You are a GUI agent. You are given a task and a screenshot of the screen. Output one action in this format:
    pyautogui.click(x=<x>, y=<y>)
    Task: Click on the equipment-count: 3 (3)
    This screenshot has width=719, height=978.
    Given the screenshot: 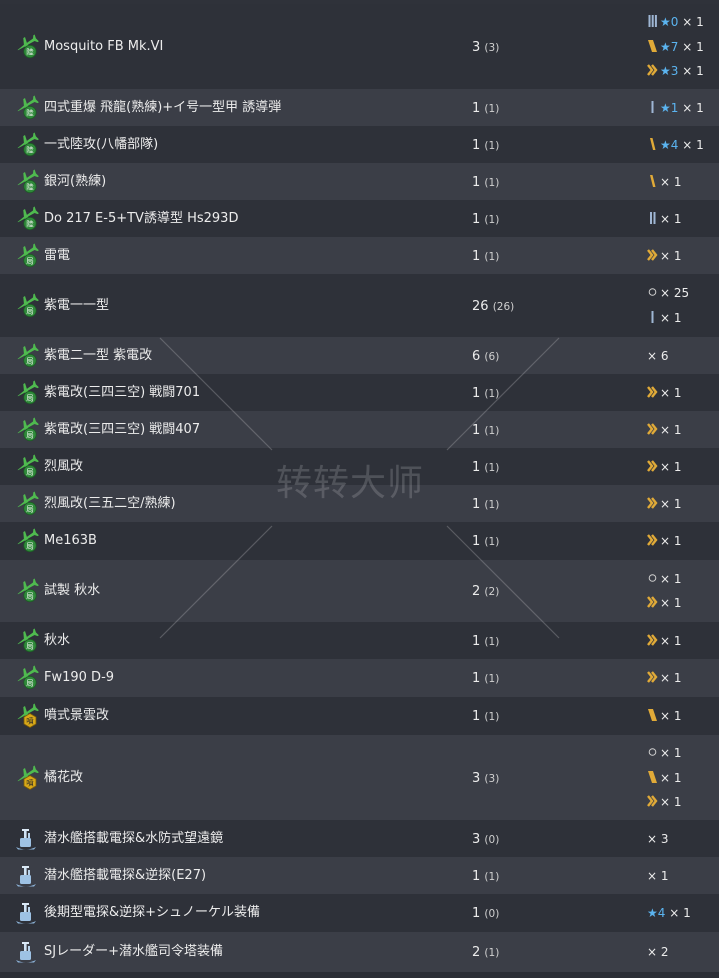 What is the action you would take?
    pyautogui.click(x=485, y=779)
    